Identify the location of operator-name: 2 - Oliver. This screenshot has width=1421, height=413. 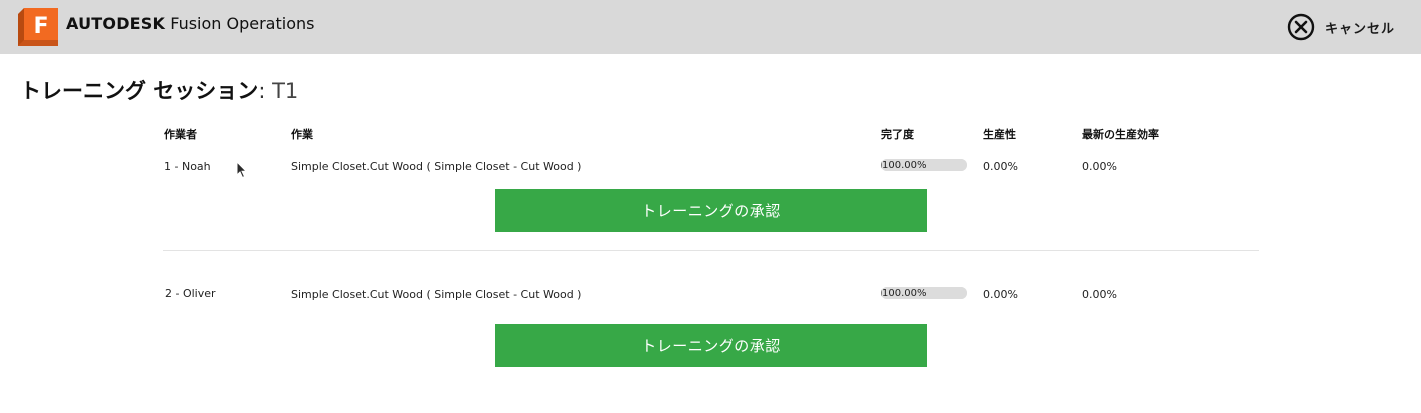
(190, 293).